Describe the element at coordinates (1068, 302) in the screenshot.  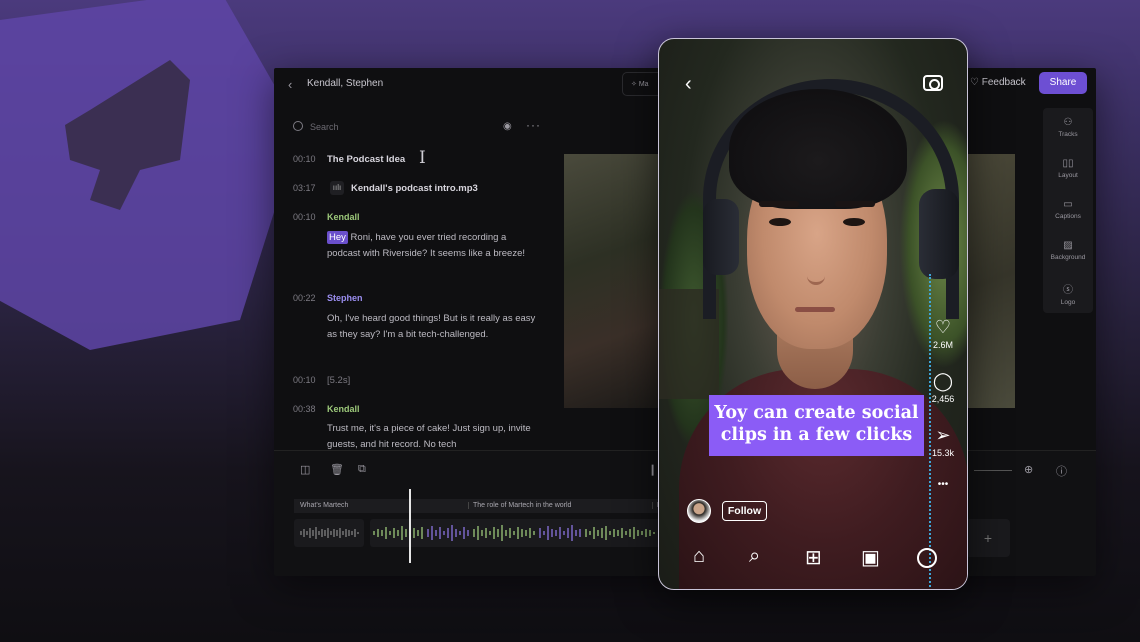
I see `tool-label: Logo` at that location.